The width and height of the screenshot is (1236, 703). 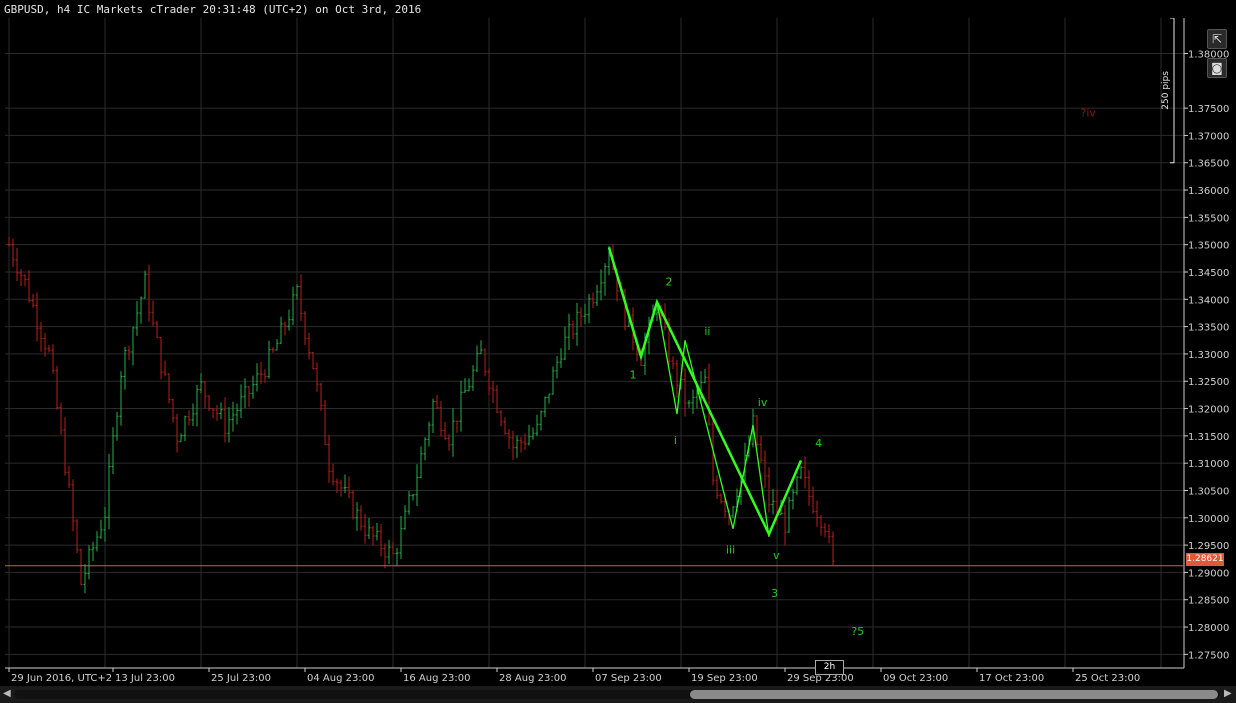 What do you see at coordinates (1208, 246) in the screenshot?
I see `y-tick-label: 1.35000` at bounding box center [1208, 246].